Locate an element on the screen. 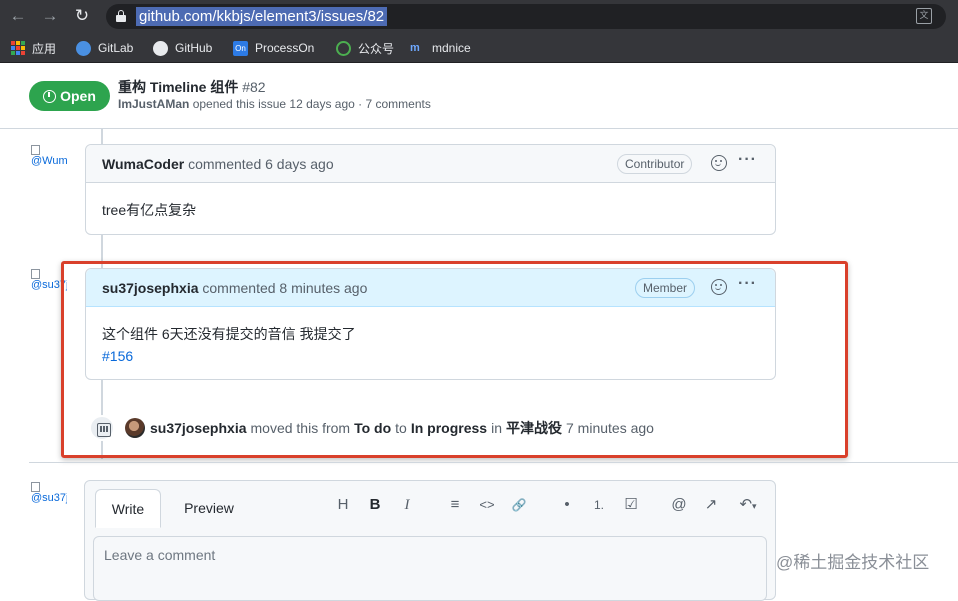  cross-reference-icon: ↗ is located at coordinates (711, 505).